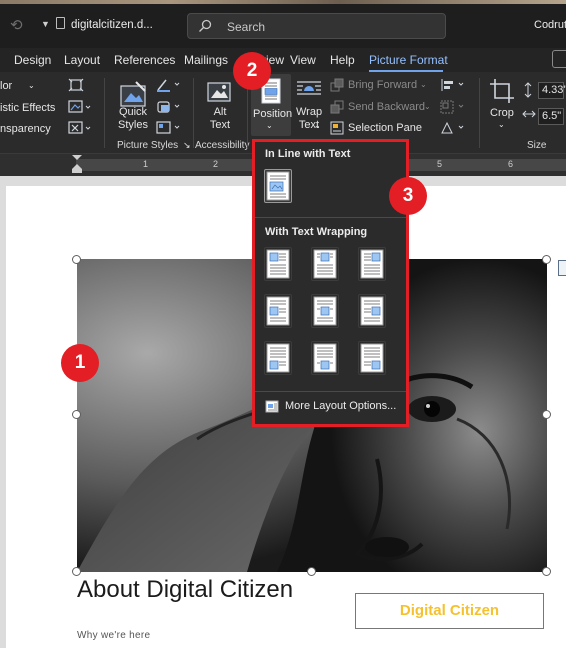 The image size is (566, 648). What do you see at coordinates (187, 145) in the screenshot?
I see `format-picture-launcher-icon: ↘` at bounding box center [187, 145].